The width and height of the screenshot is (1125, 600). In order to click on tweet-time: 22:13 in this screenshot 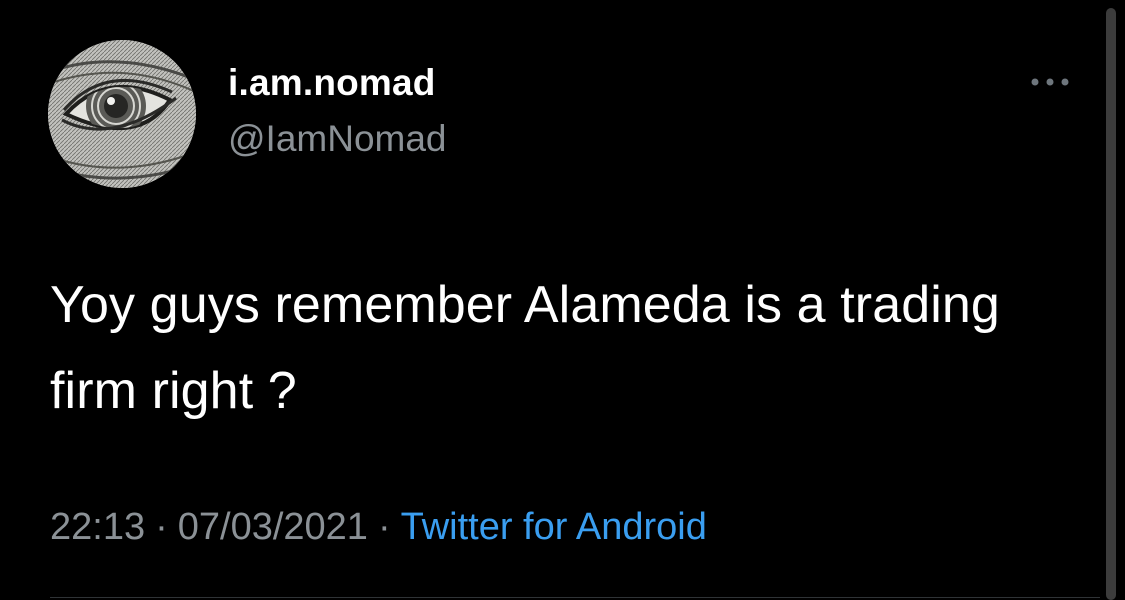, I will do `click(97, 527)`.